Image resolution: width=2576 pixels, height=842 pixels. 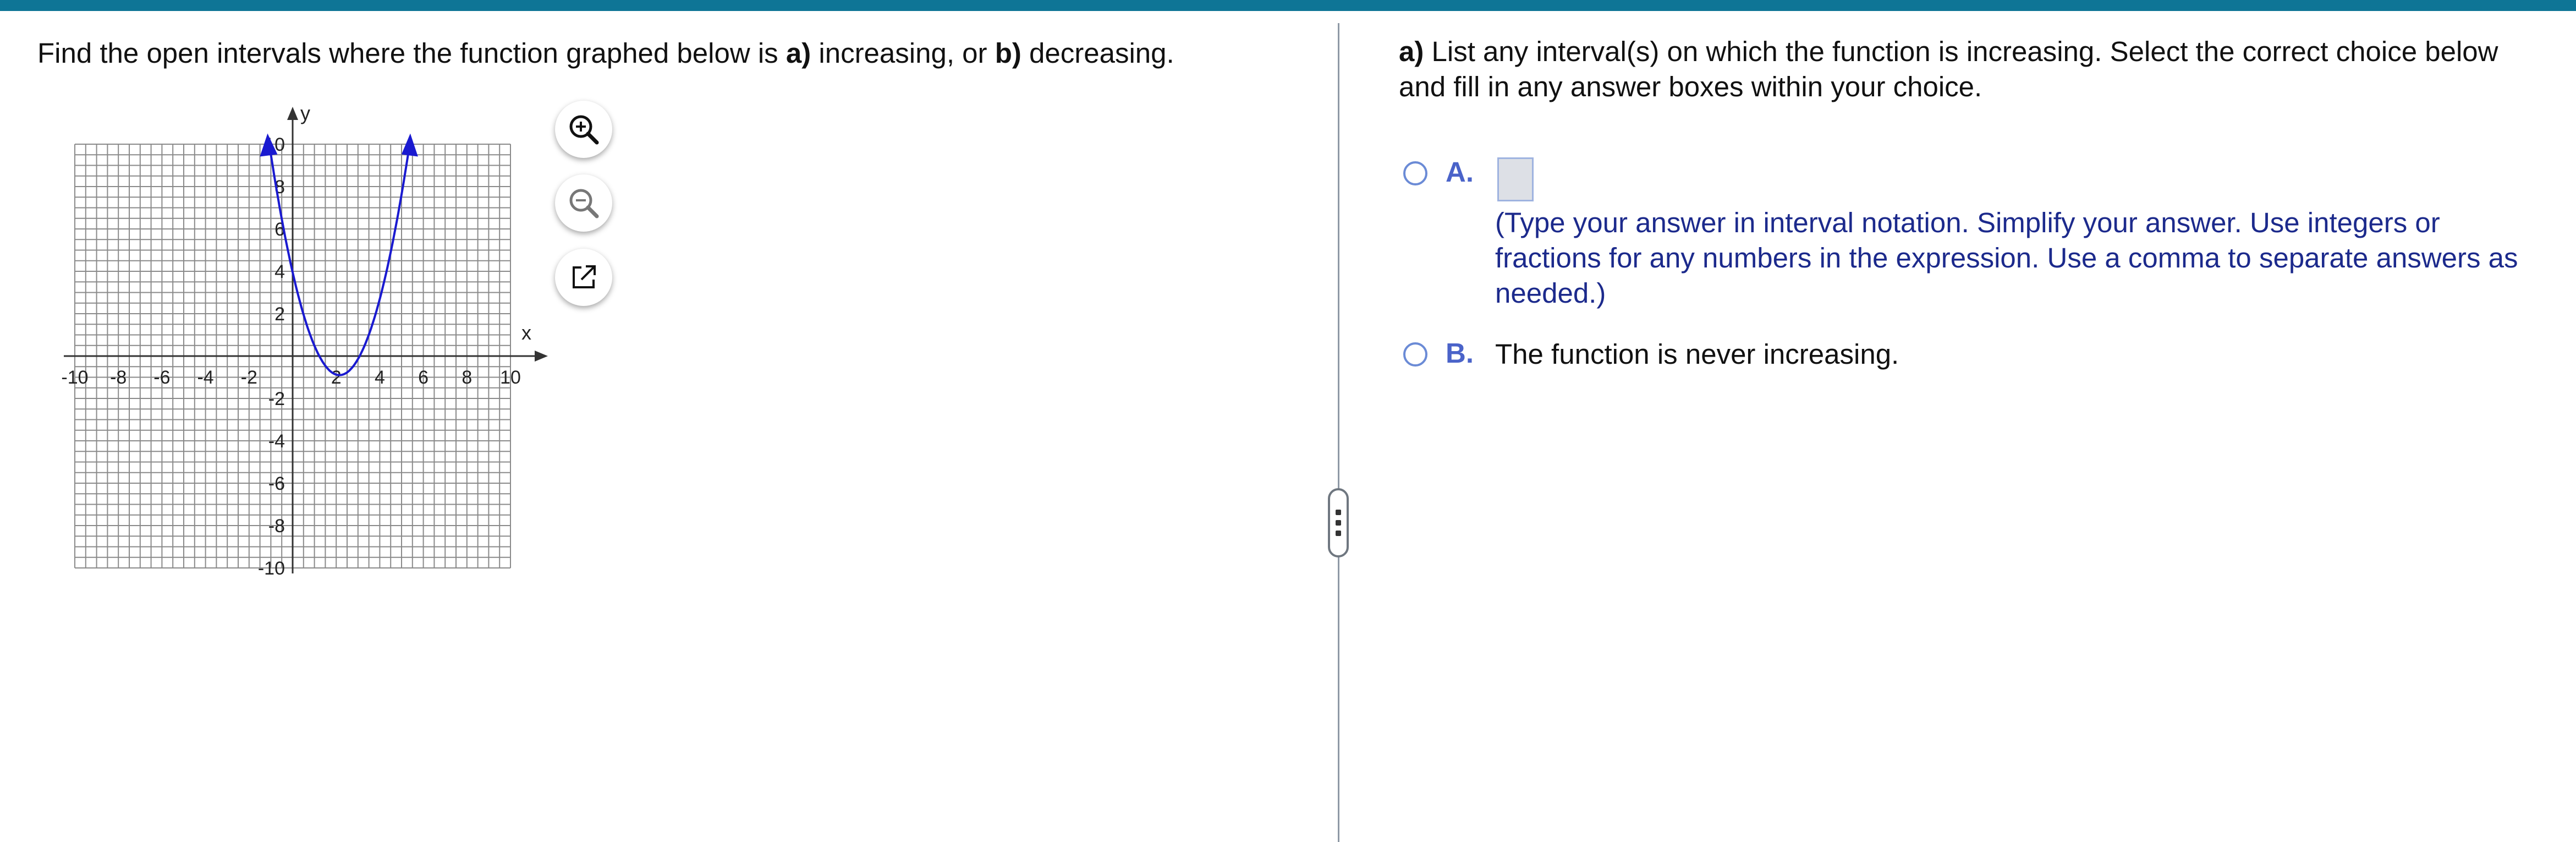 I want to click on zoom-out-icon, so click(x=584, y=203).